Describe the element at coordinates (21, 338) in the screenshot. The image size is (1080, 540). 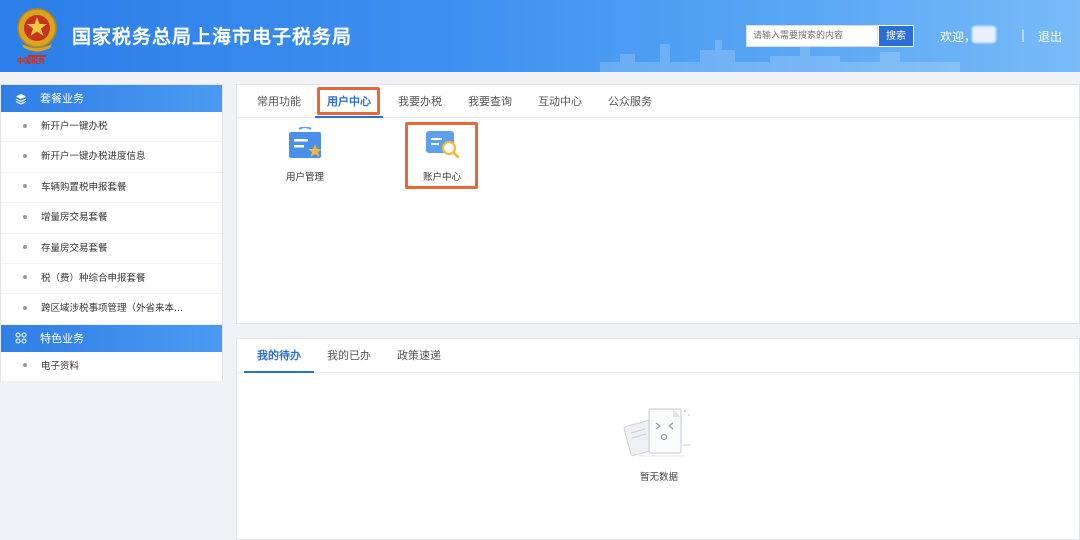
I see `grid-icon` at that location.